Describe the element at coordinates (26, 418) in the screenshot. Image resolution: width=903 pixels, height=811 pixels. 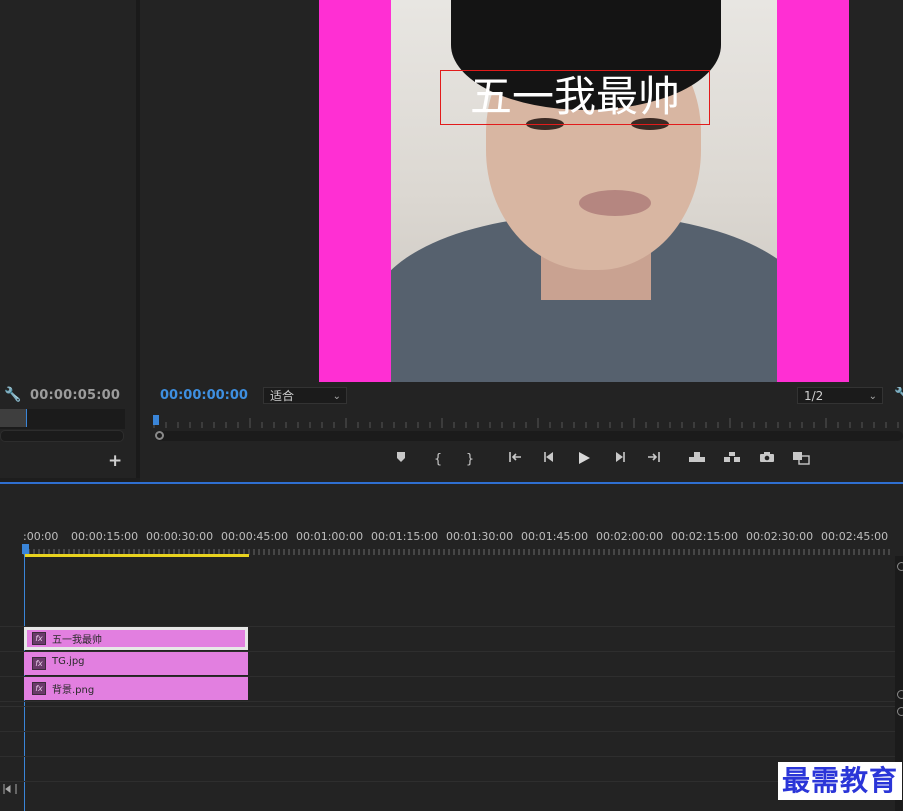
I see `source-playhead` at that location.